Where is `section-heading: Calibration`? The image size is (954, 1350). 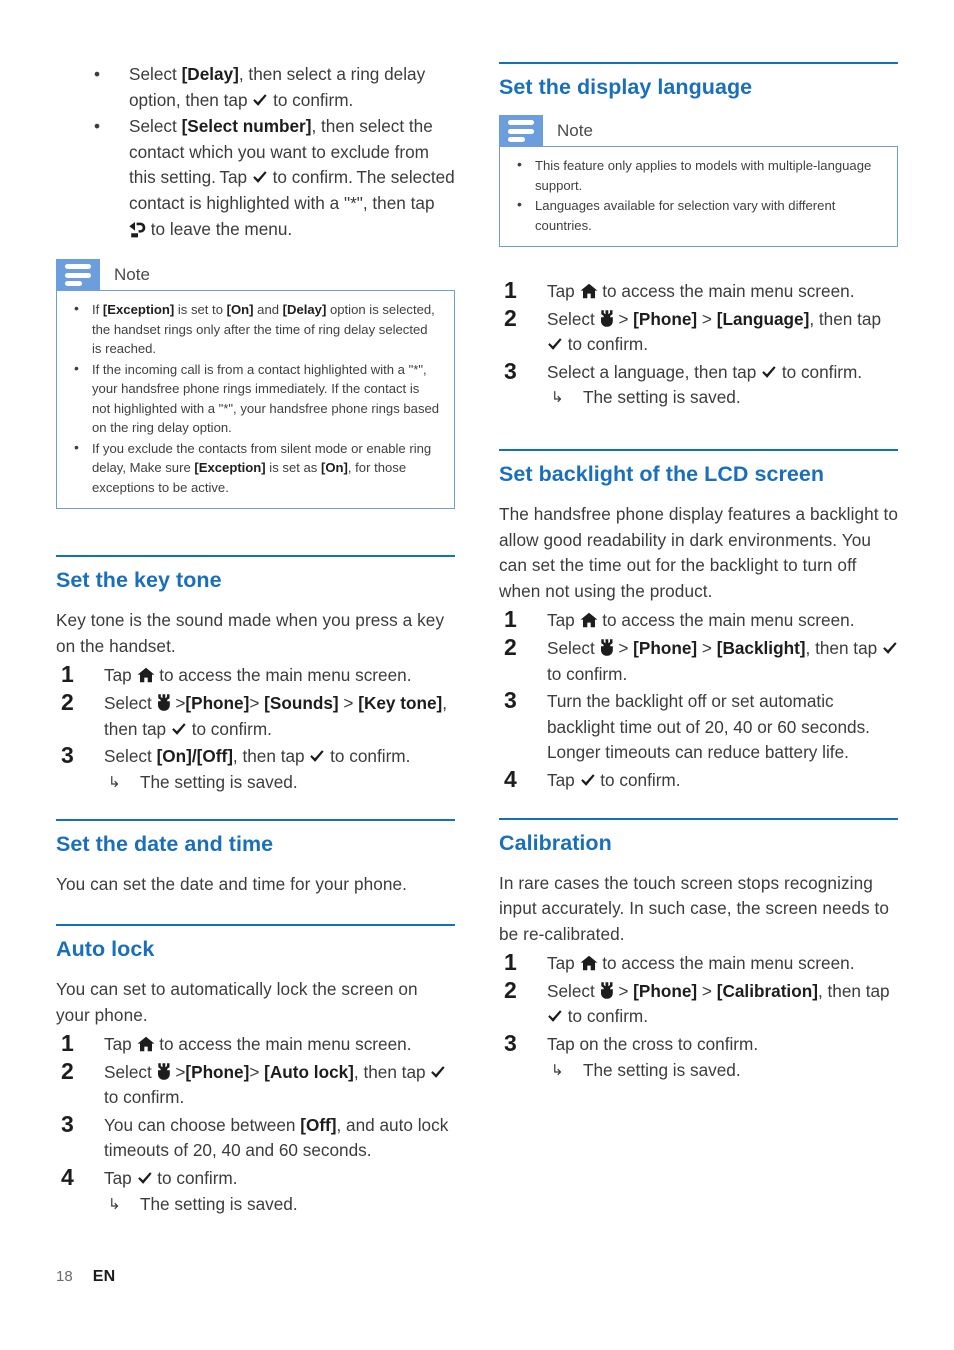
section-heading: Calibration is located at coordinates (555, 842).